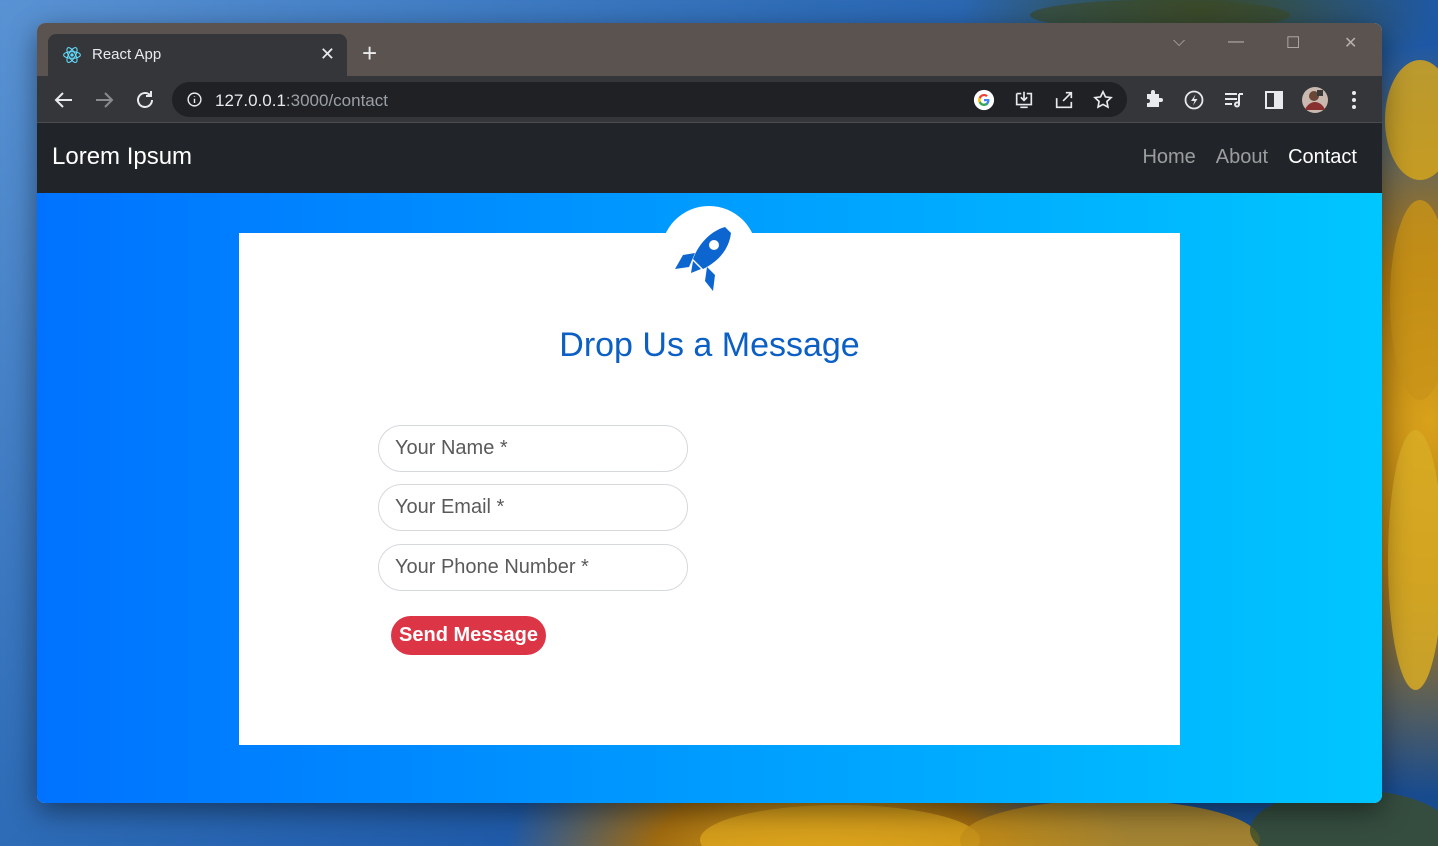 The height and width of the screenshot is (846, 1438). What do you see at coordinates (127, 54) in the screenshot?
I see `tab-title: React App` at bounding box center [127, 54].